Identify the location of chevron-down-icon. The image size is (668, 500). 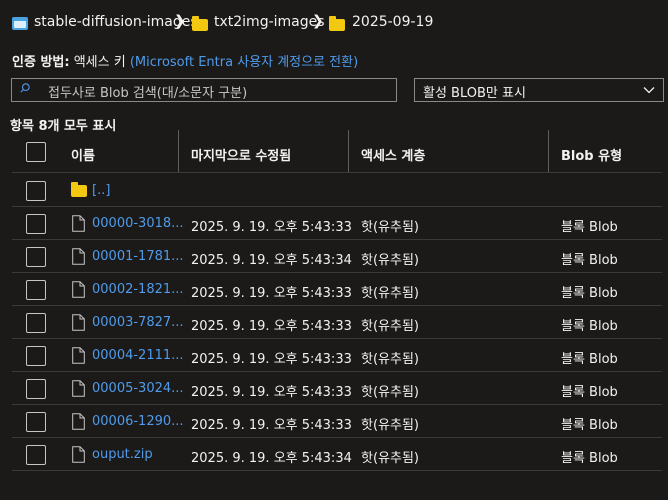
(649, 90).